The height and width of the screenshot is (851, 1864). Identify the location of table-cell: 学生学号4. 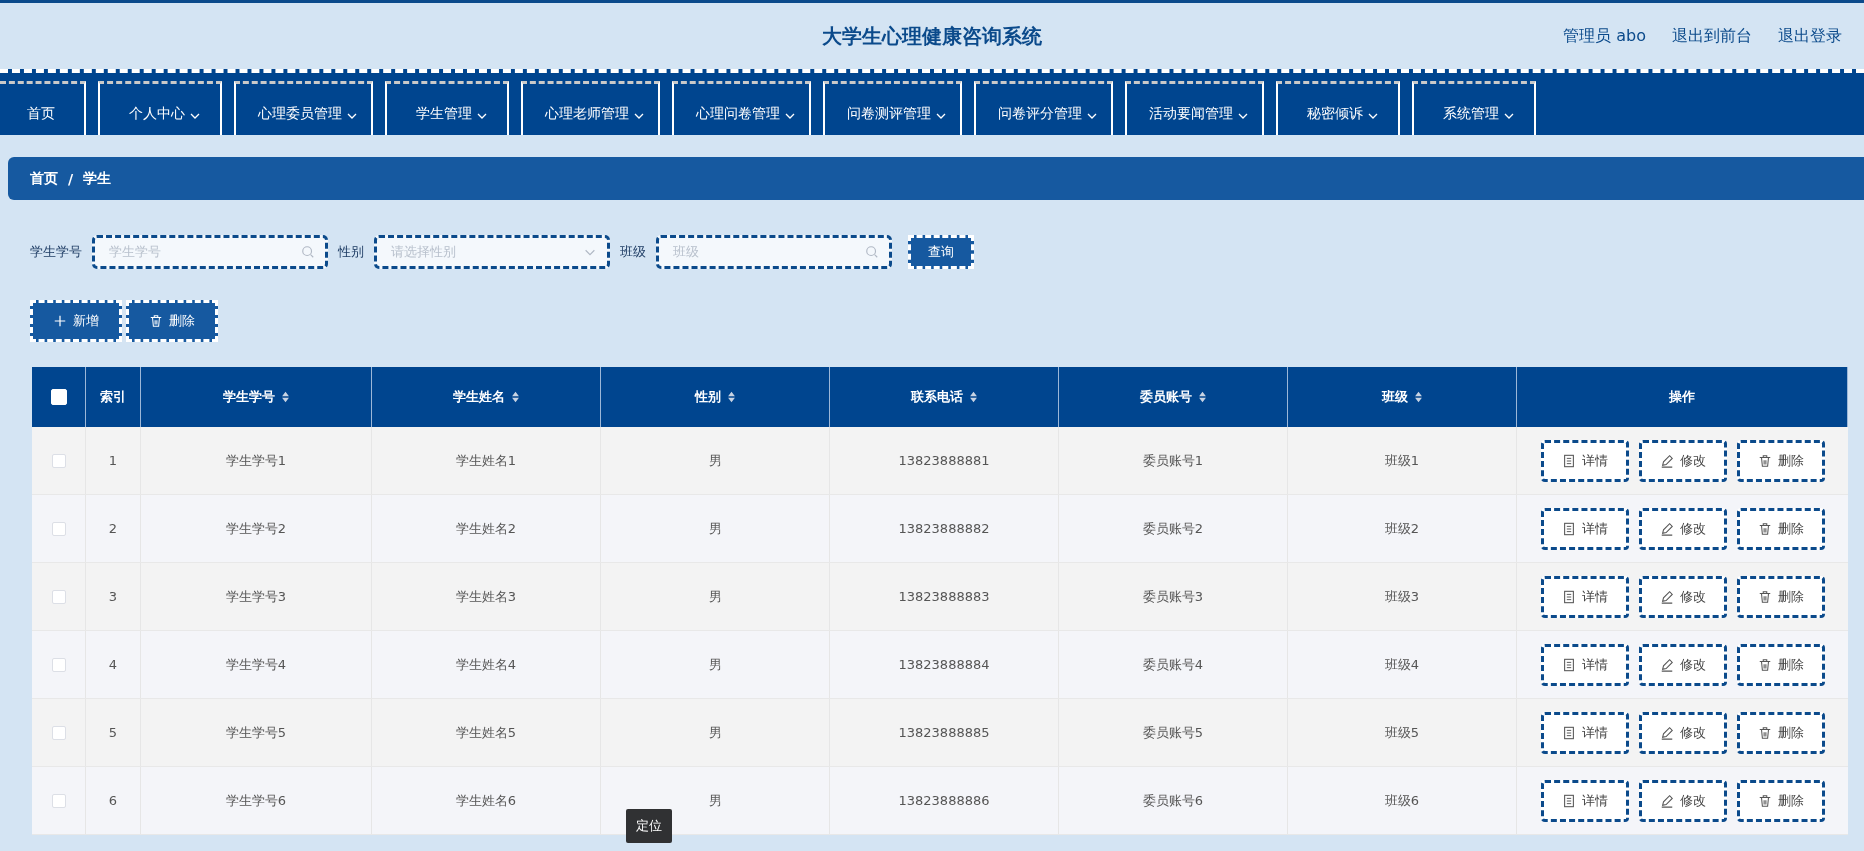
(256, 664).